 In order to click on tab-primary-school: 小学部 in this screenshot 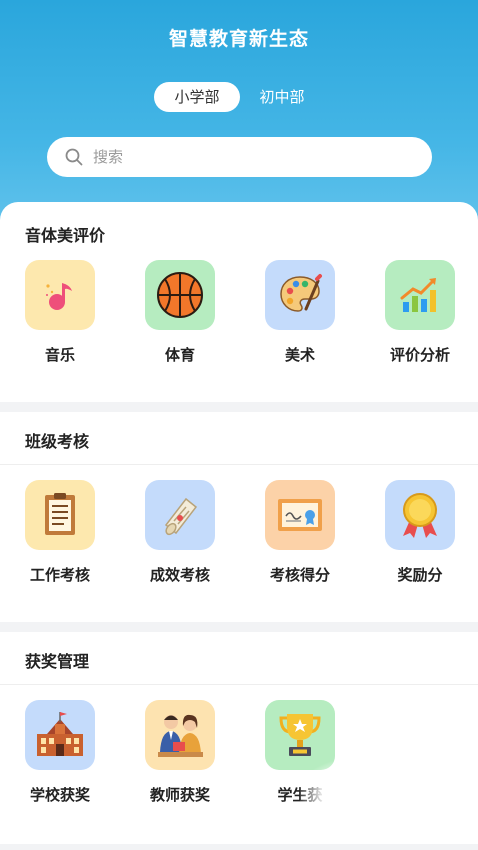, I will do `click(197, 97)`.